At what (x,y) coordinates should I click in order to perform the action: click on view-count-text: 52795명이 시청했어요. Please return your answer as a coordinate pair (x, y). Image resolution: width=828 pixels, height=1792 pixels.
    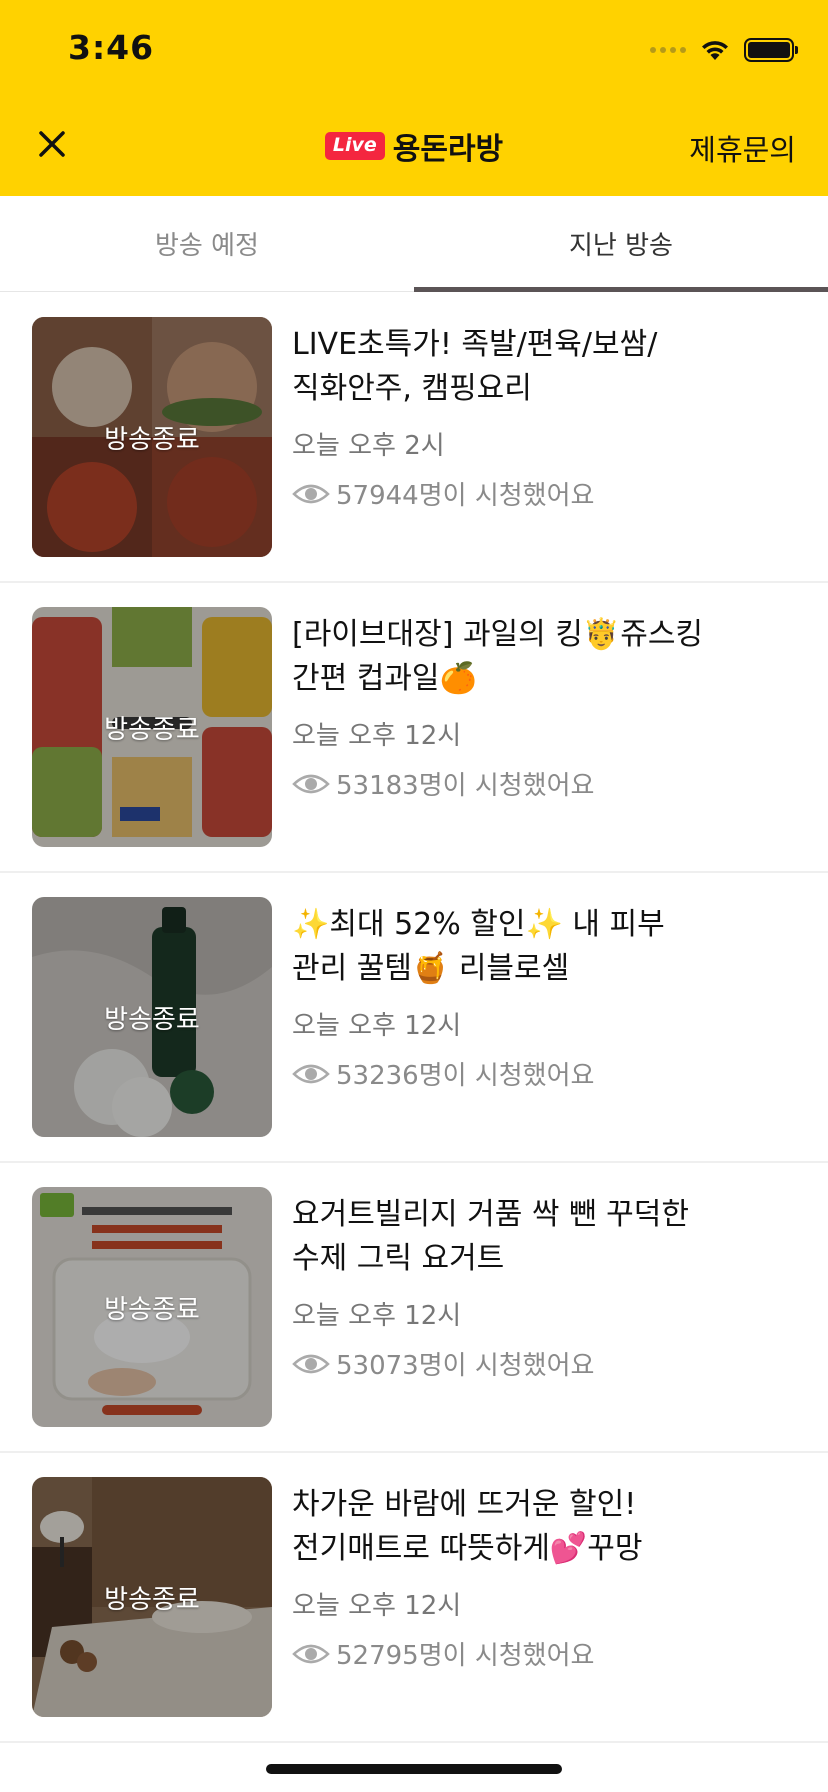
    Looking at the image, I should click on (465, 1656).